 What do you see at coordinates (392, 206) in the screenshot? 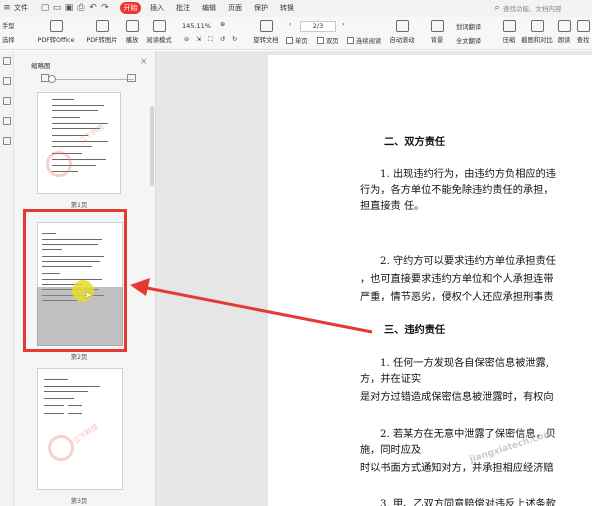
I see `paragraph-line: 担直接责 任。` at bounding box center [392, 206].